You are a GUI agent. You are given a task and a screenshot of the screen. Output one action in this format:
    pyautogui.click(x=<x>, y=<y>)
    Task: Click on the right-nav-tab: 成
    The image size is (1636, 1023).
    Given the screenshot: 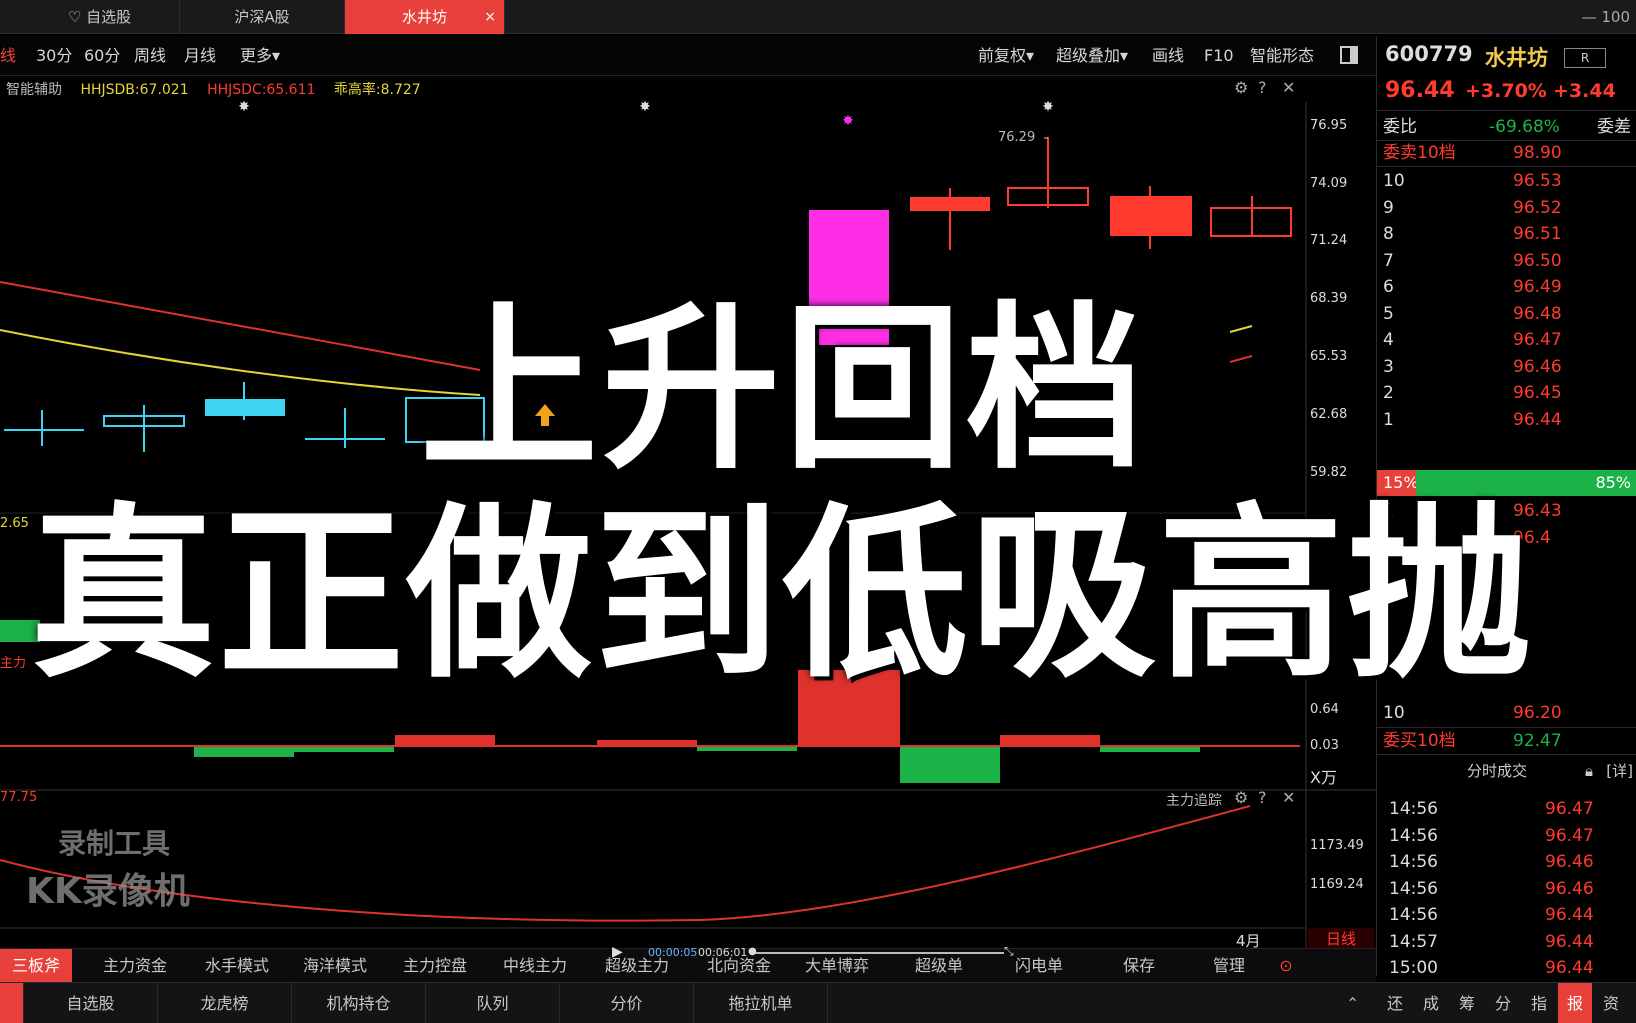 What is the action you would take?
    pyautogui.click(x=1431, y=1003)
    